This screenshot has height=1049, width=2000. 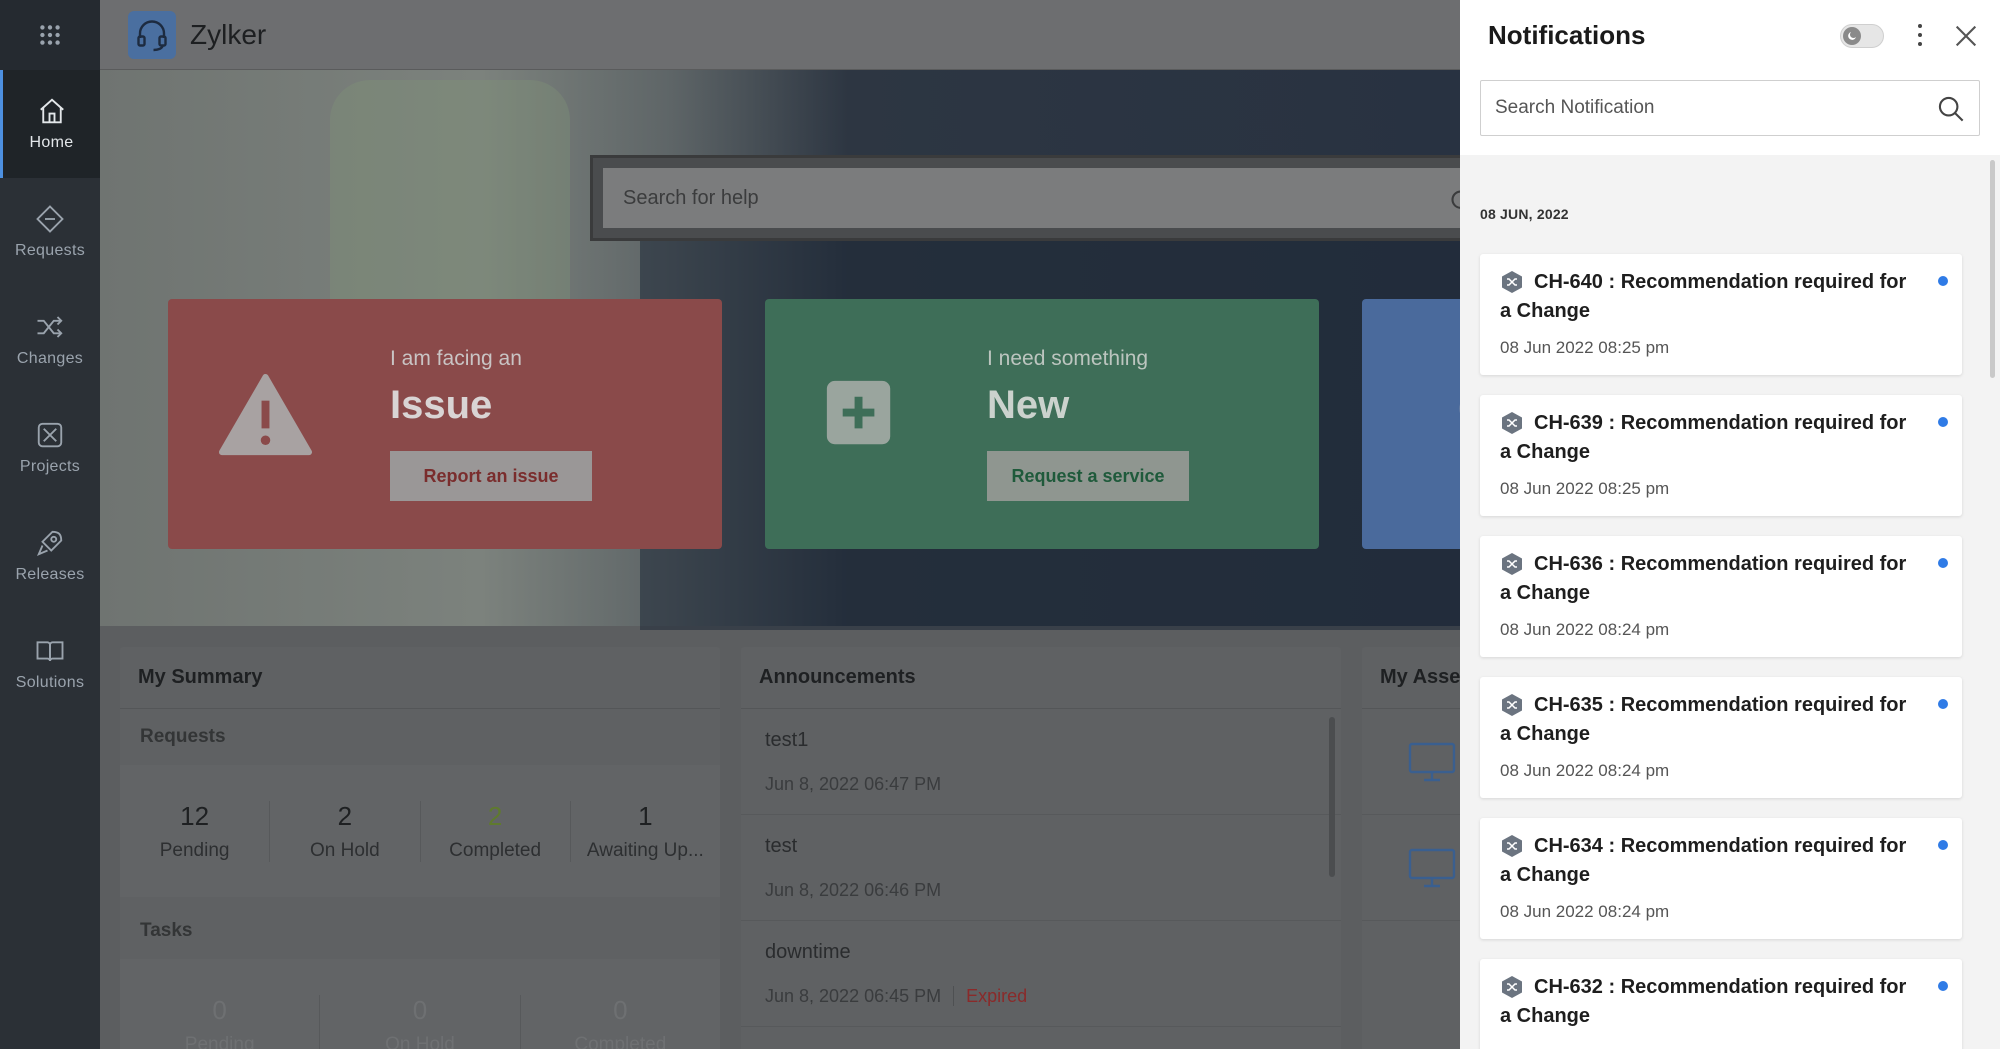 I want to click on announcement-date-text: Jun 8, 2022 06:46 PM, so click(x=853, y=890).